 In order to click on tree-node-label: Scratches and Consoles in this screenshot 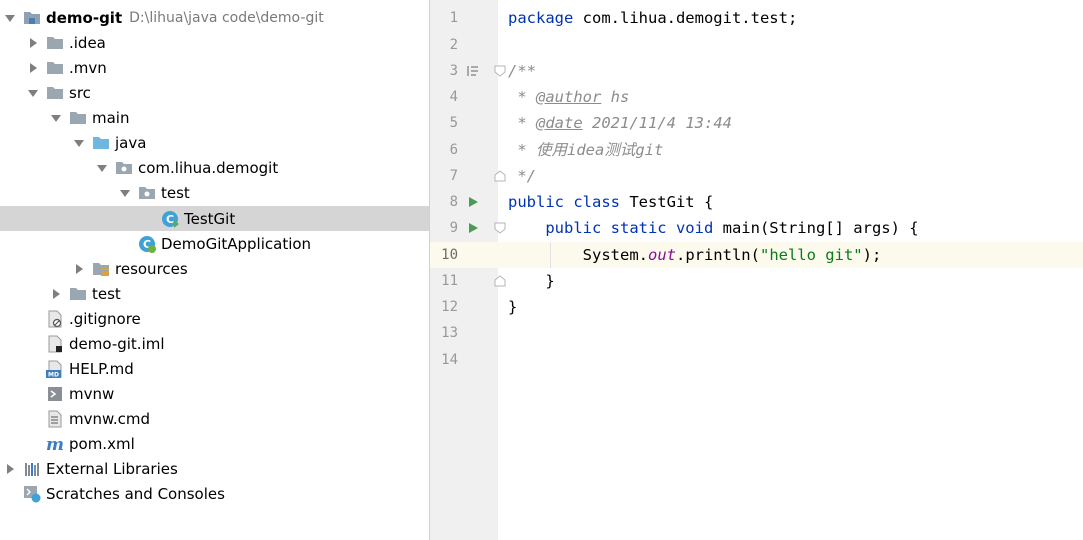, I will do `click(135, 493)`.